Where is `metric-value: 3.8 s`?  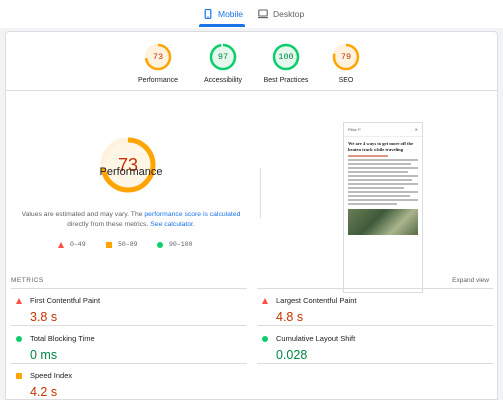
metric-value: 3.8 s is located at coordinates (44, 317).